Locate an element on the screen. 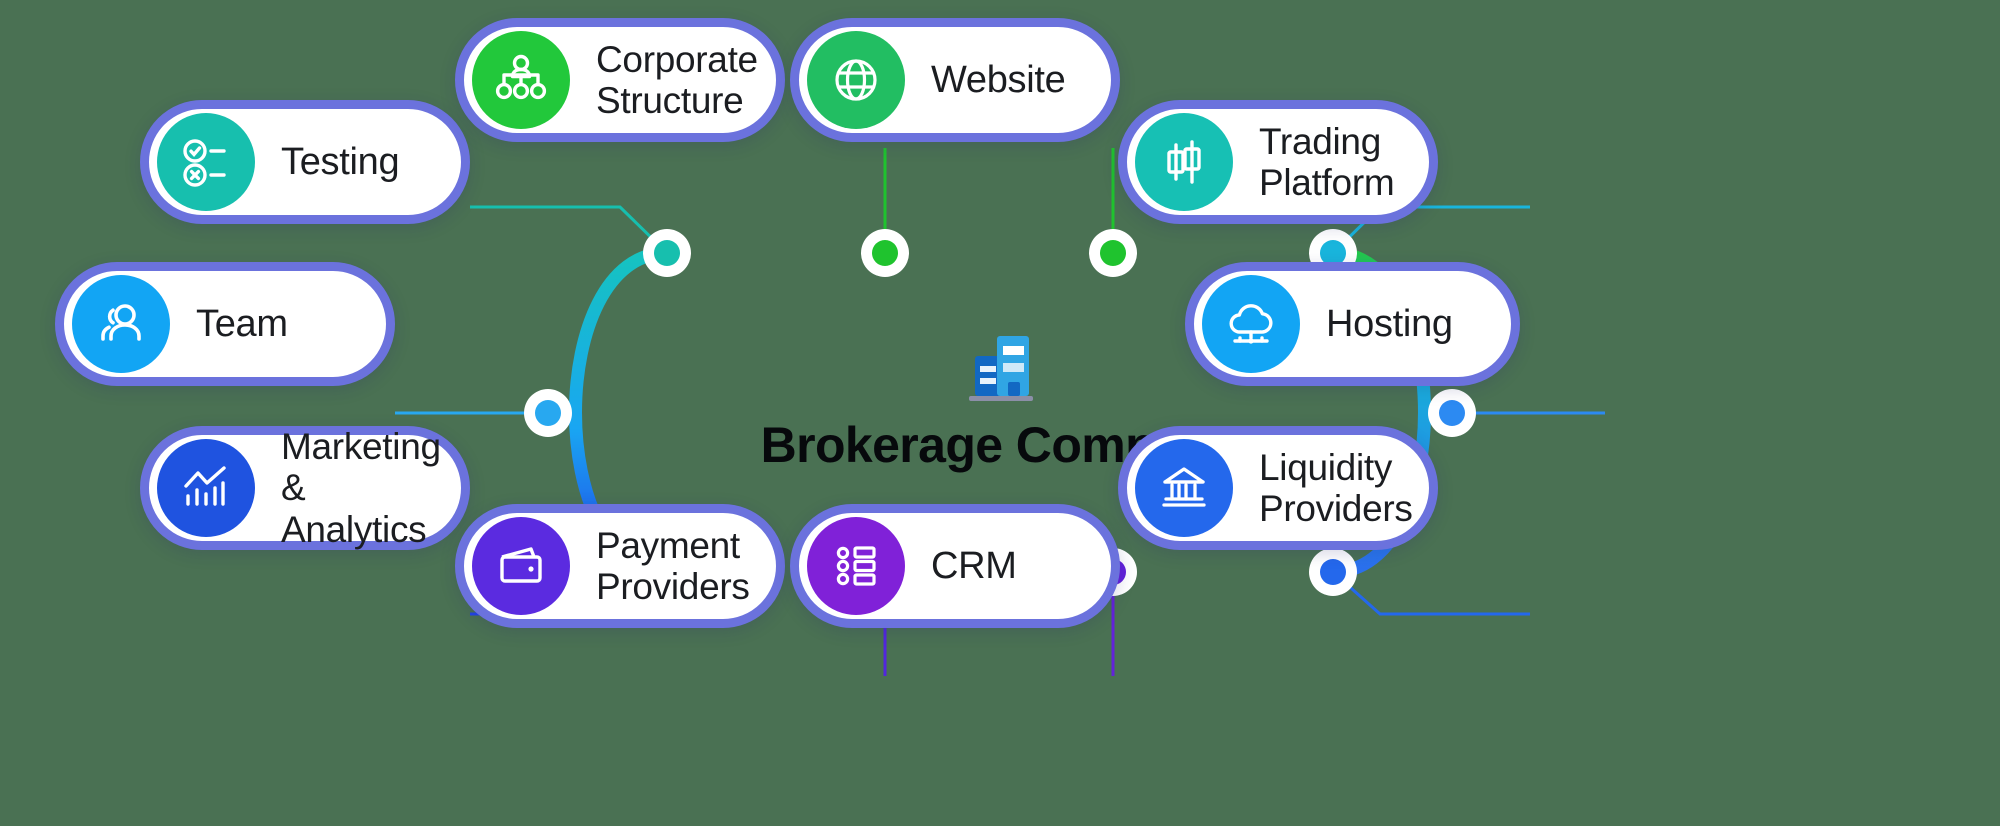 This screenshot has width=2000, height=826. node-label-payment: Payment Providers is located at coordinates (673, 565).